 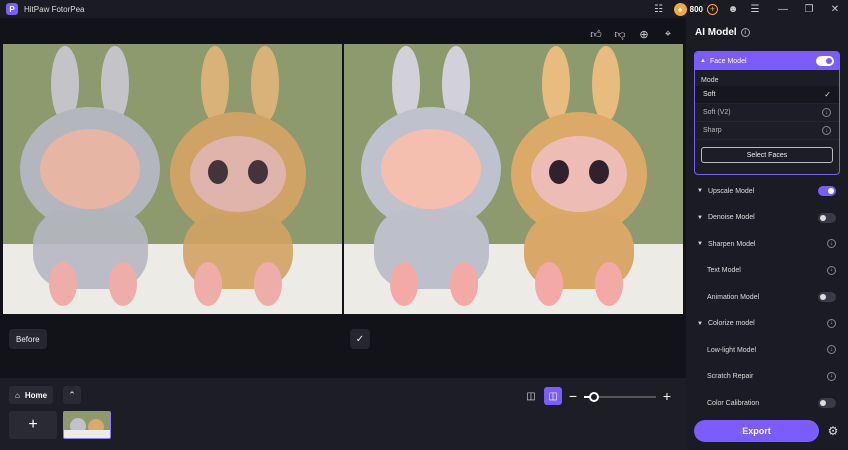 I want to click on model-row-label: Animation Model, so click(x=733, y=297).